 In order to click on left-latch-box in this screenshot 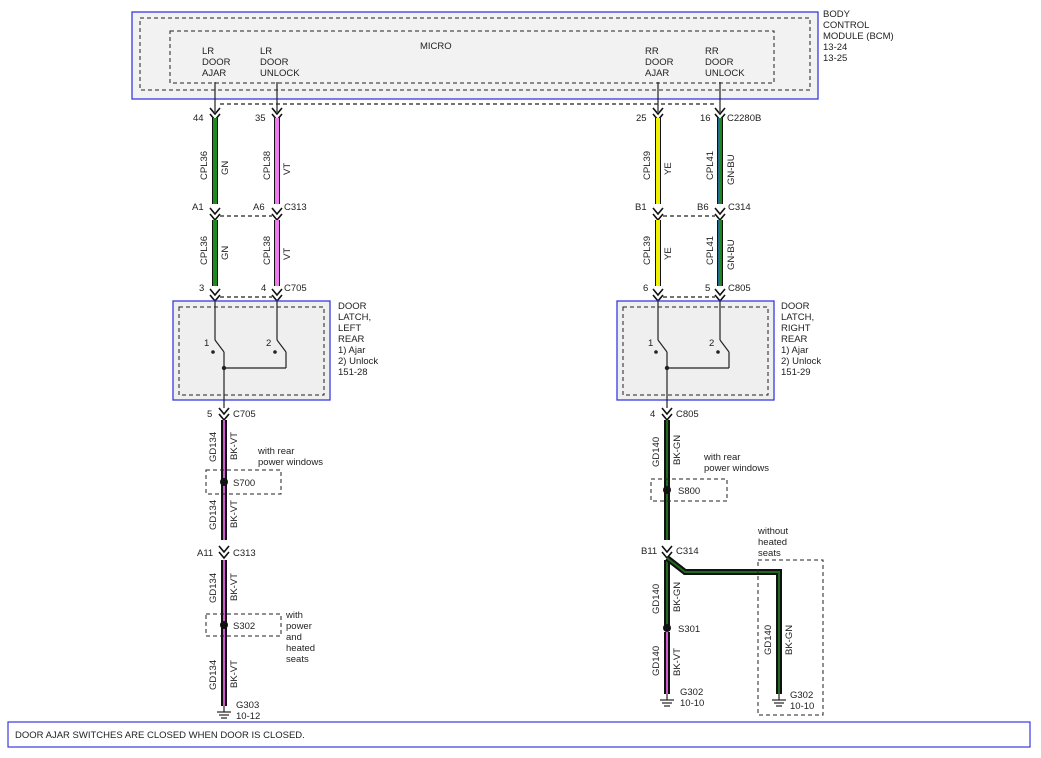, I will do `click(251, 350)`.